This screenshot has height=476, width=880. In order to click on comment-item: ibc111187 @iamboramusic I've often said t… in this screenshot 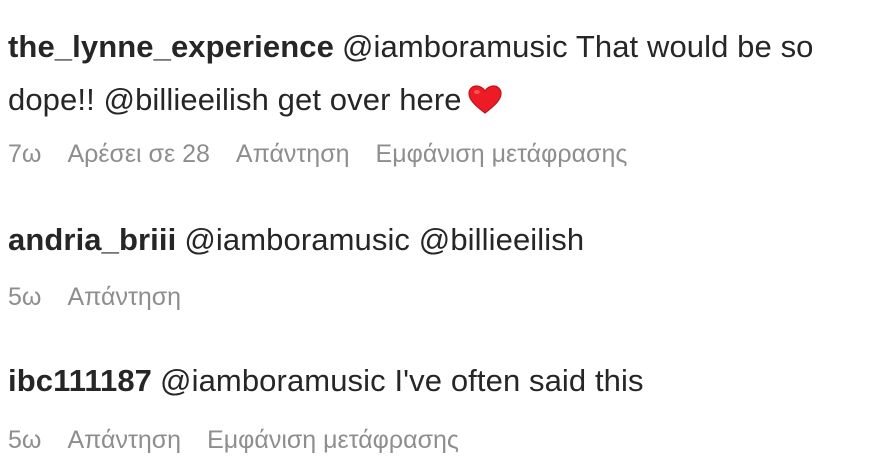, I will do `click(439, 380)`.